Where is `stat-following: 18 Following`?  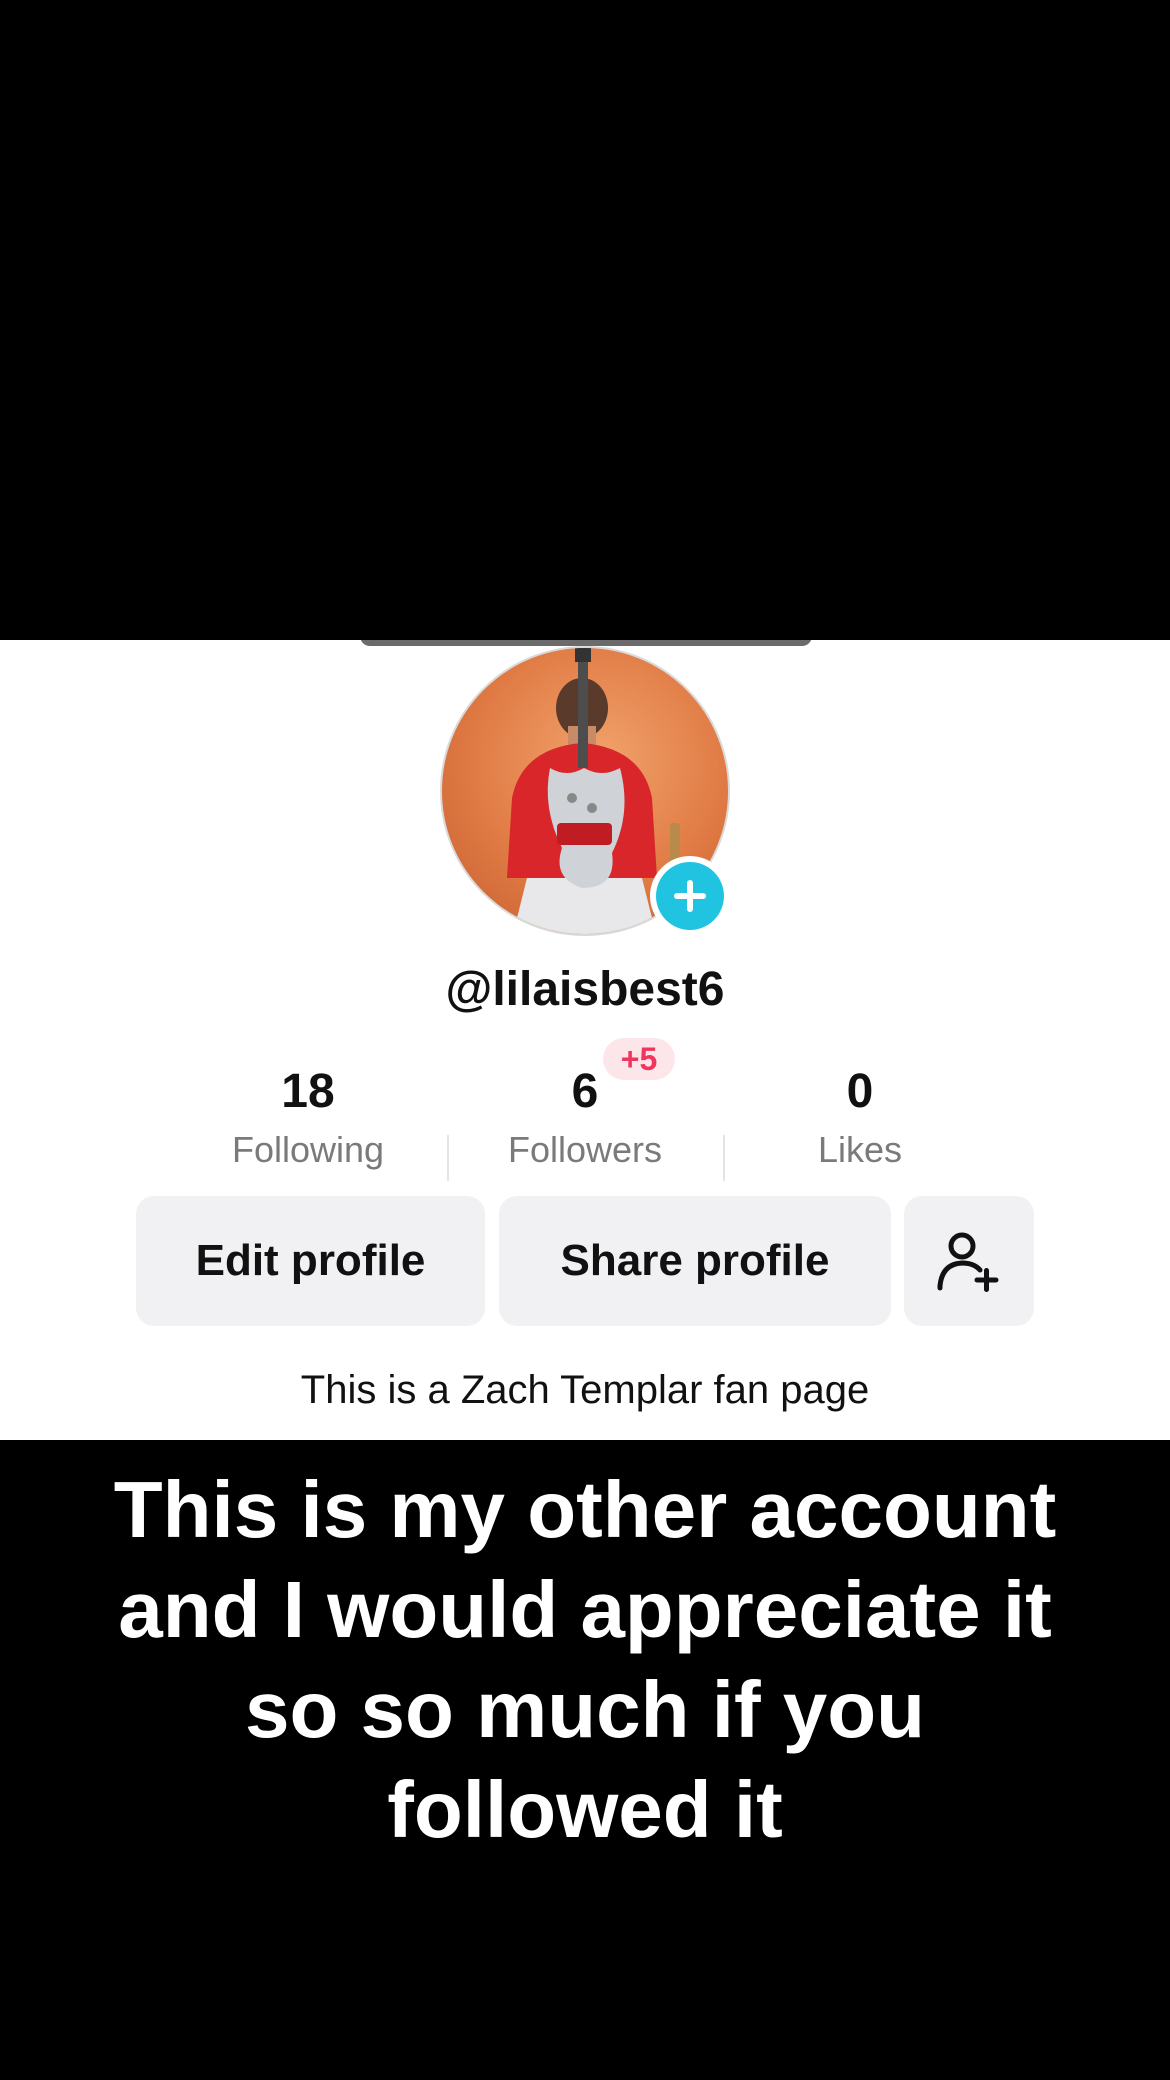
stat-following: 18 Following is located at coordinates (308, 1104).